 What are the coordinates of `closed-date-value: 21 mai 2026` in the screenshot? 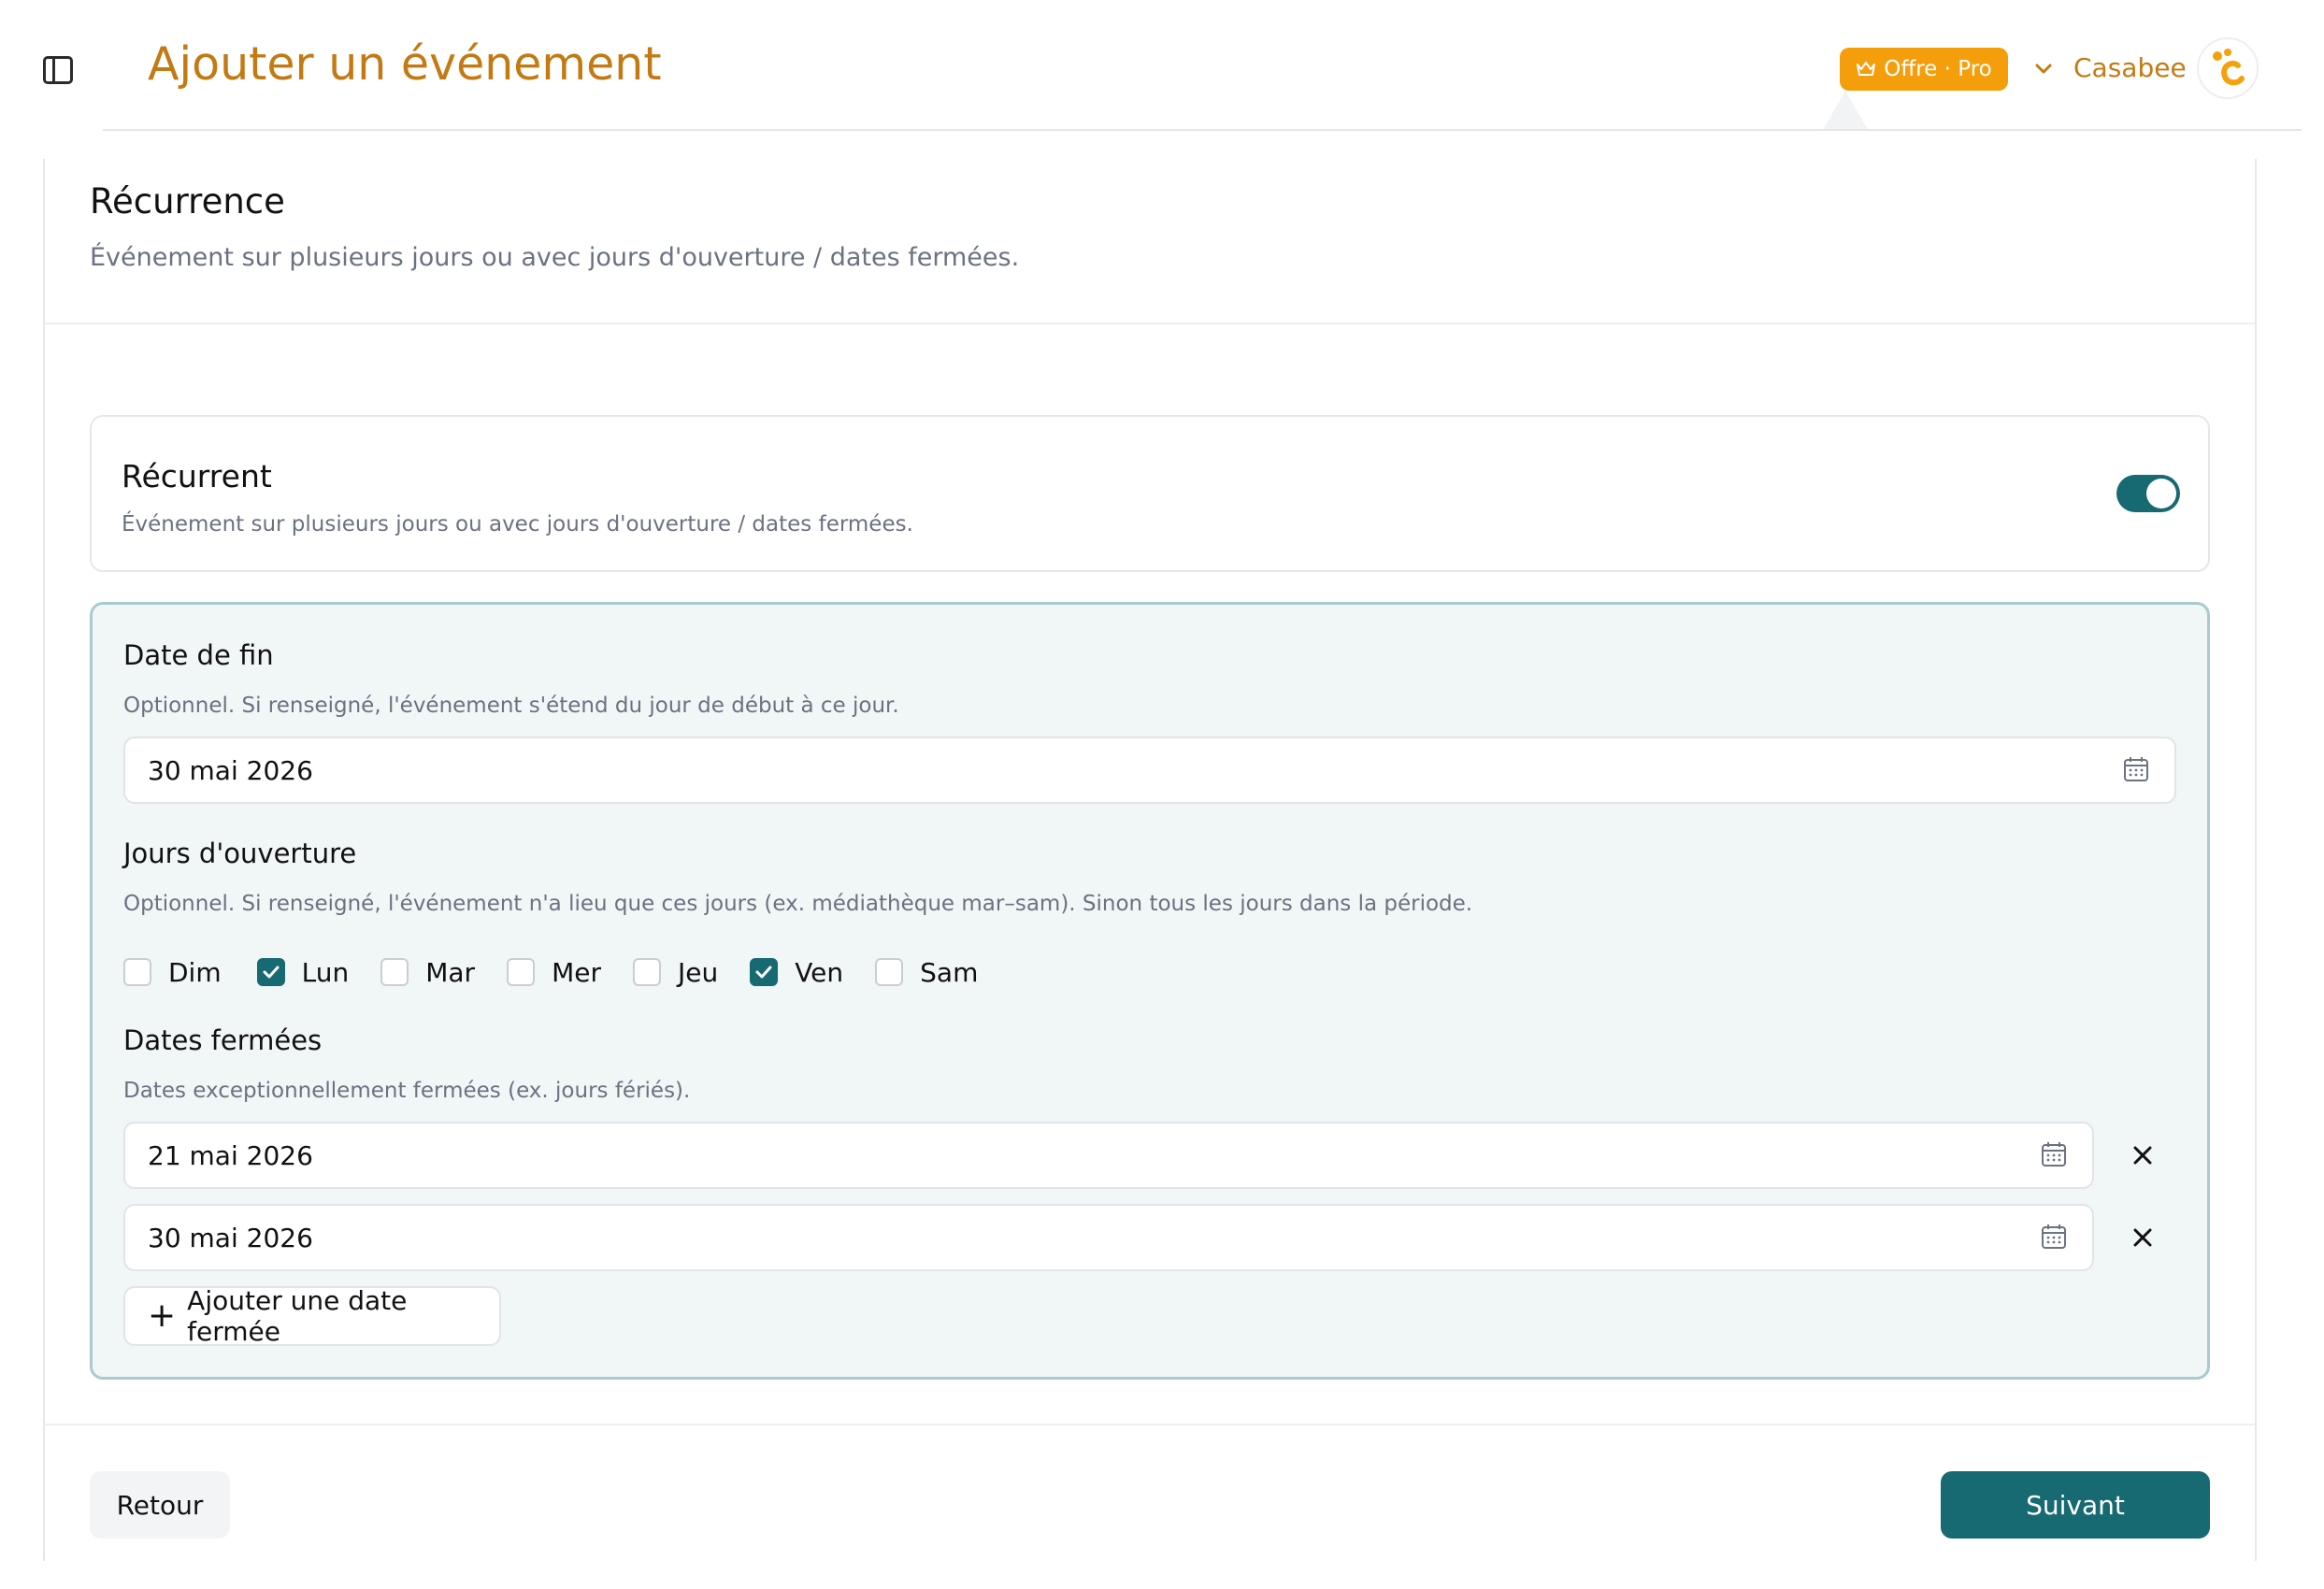 It's located at (231, 1155).